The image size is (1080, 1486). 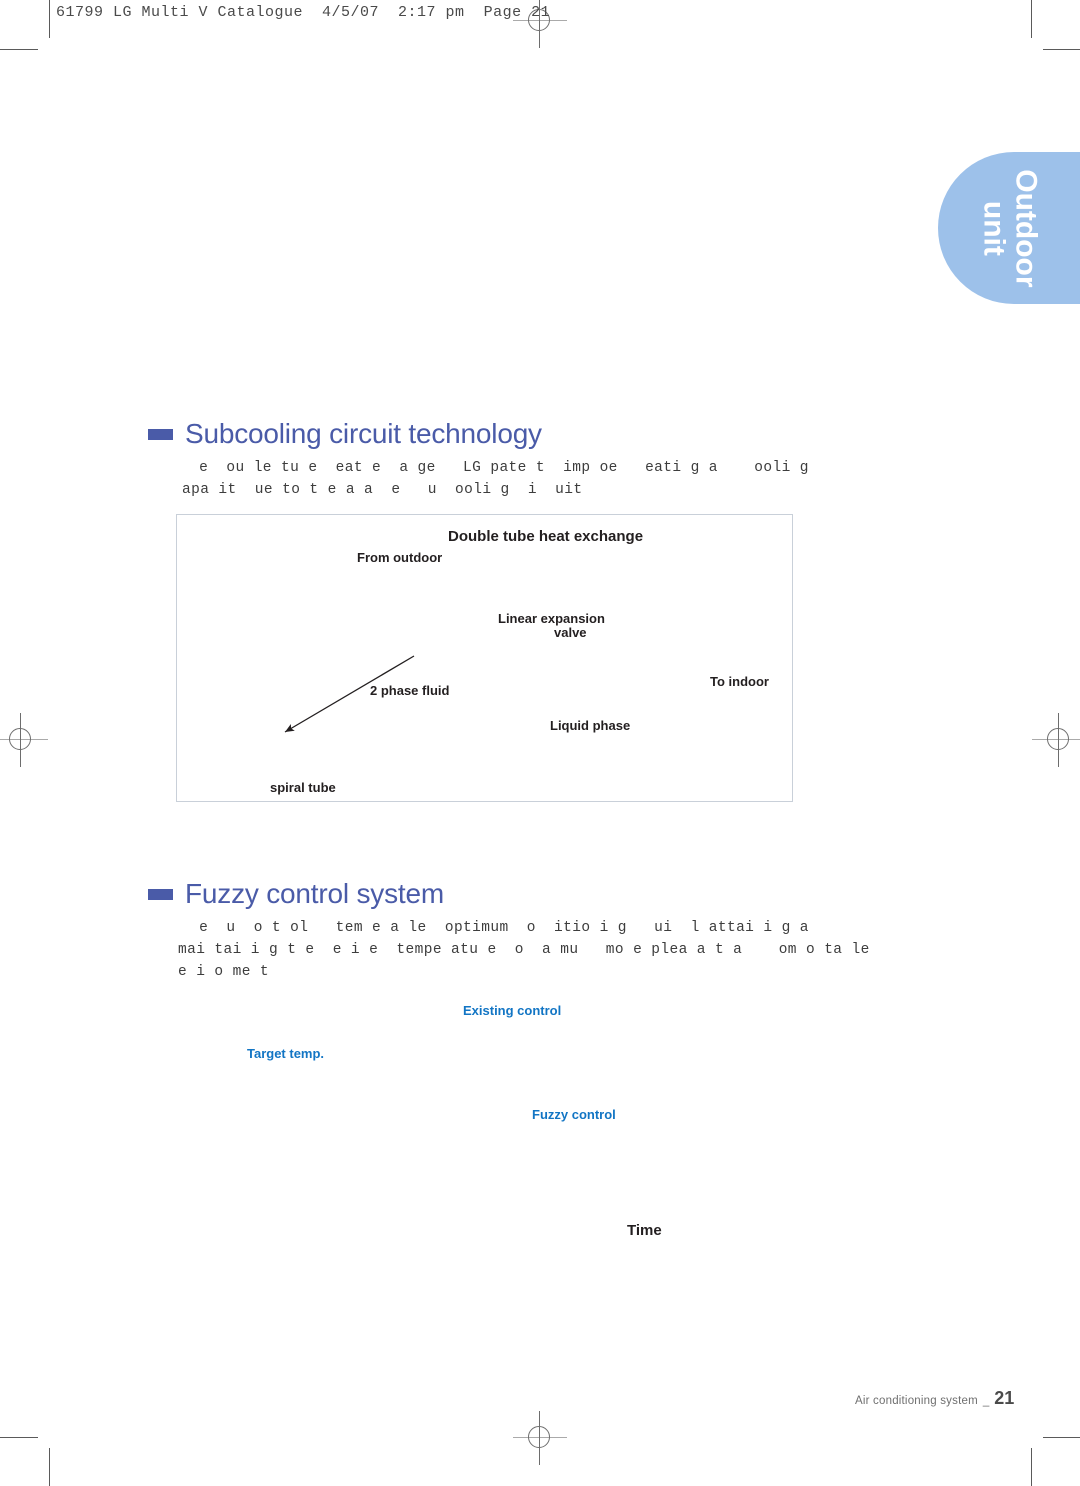 I want to click on chart-axis-label-time: Time, so click(x=644, y=1230).